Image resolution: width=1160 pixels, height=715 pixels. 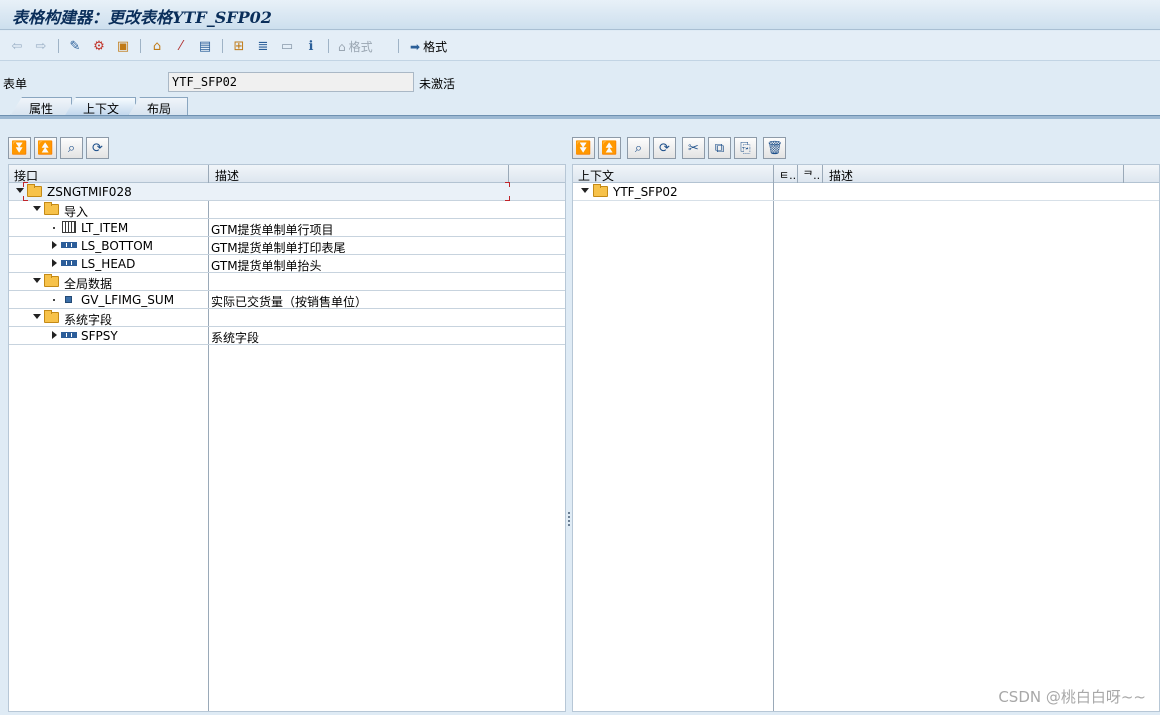 What do you see at coordinates (580, 15) in the screenshot?
I see `title-bar: 表格构建器：更改表格YTF_SFP02` at bounding box center [580, 15].